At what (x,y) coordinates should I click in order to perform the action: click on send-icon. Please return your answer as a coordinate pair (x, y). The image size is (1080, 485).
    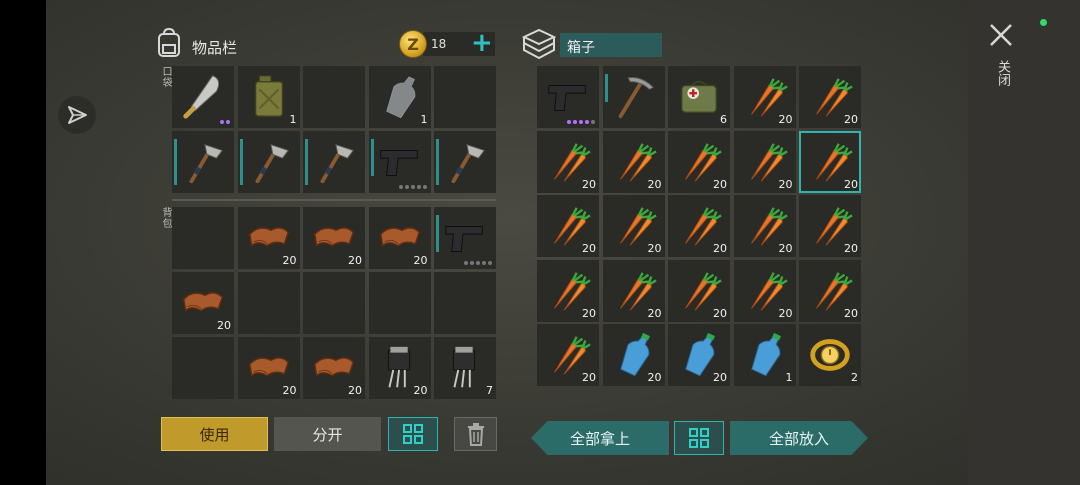
    Looking at the image, I should click on (77, 115).